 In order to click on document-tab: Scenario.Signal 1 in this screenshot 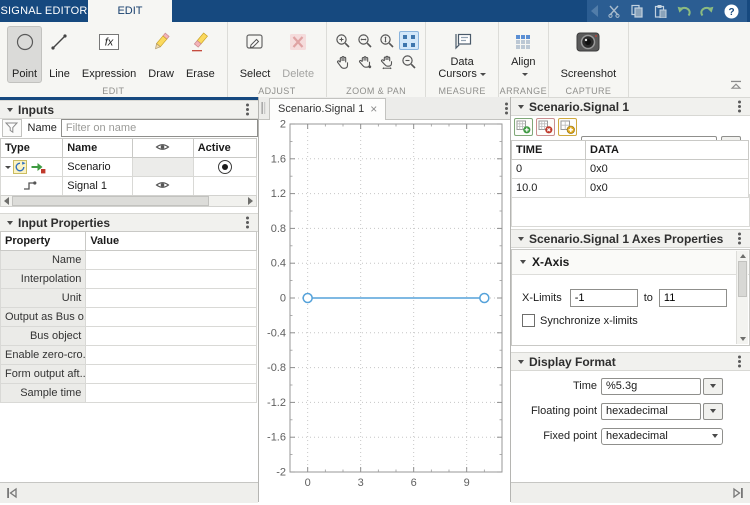, I will do `click(328, 108)`.